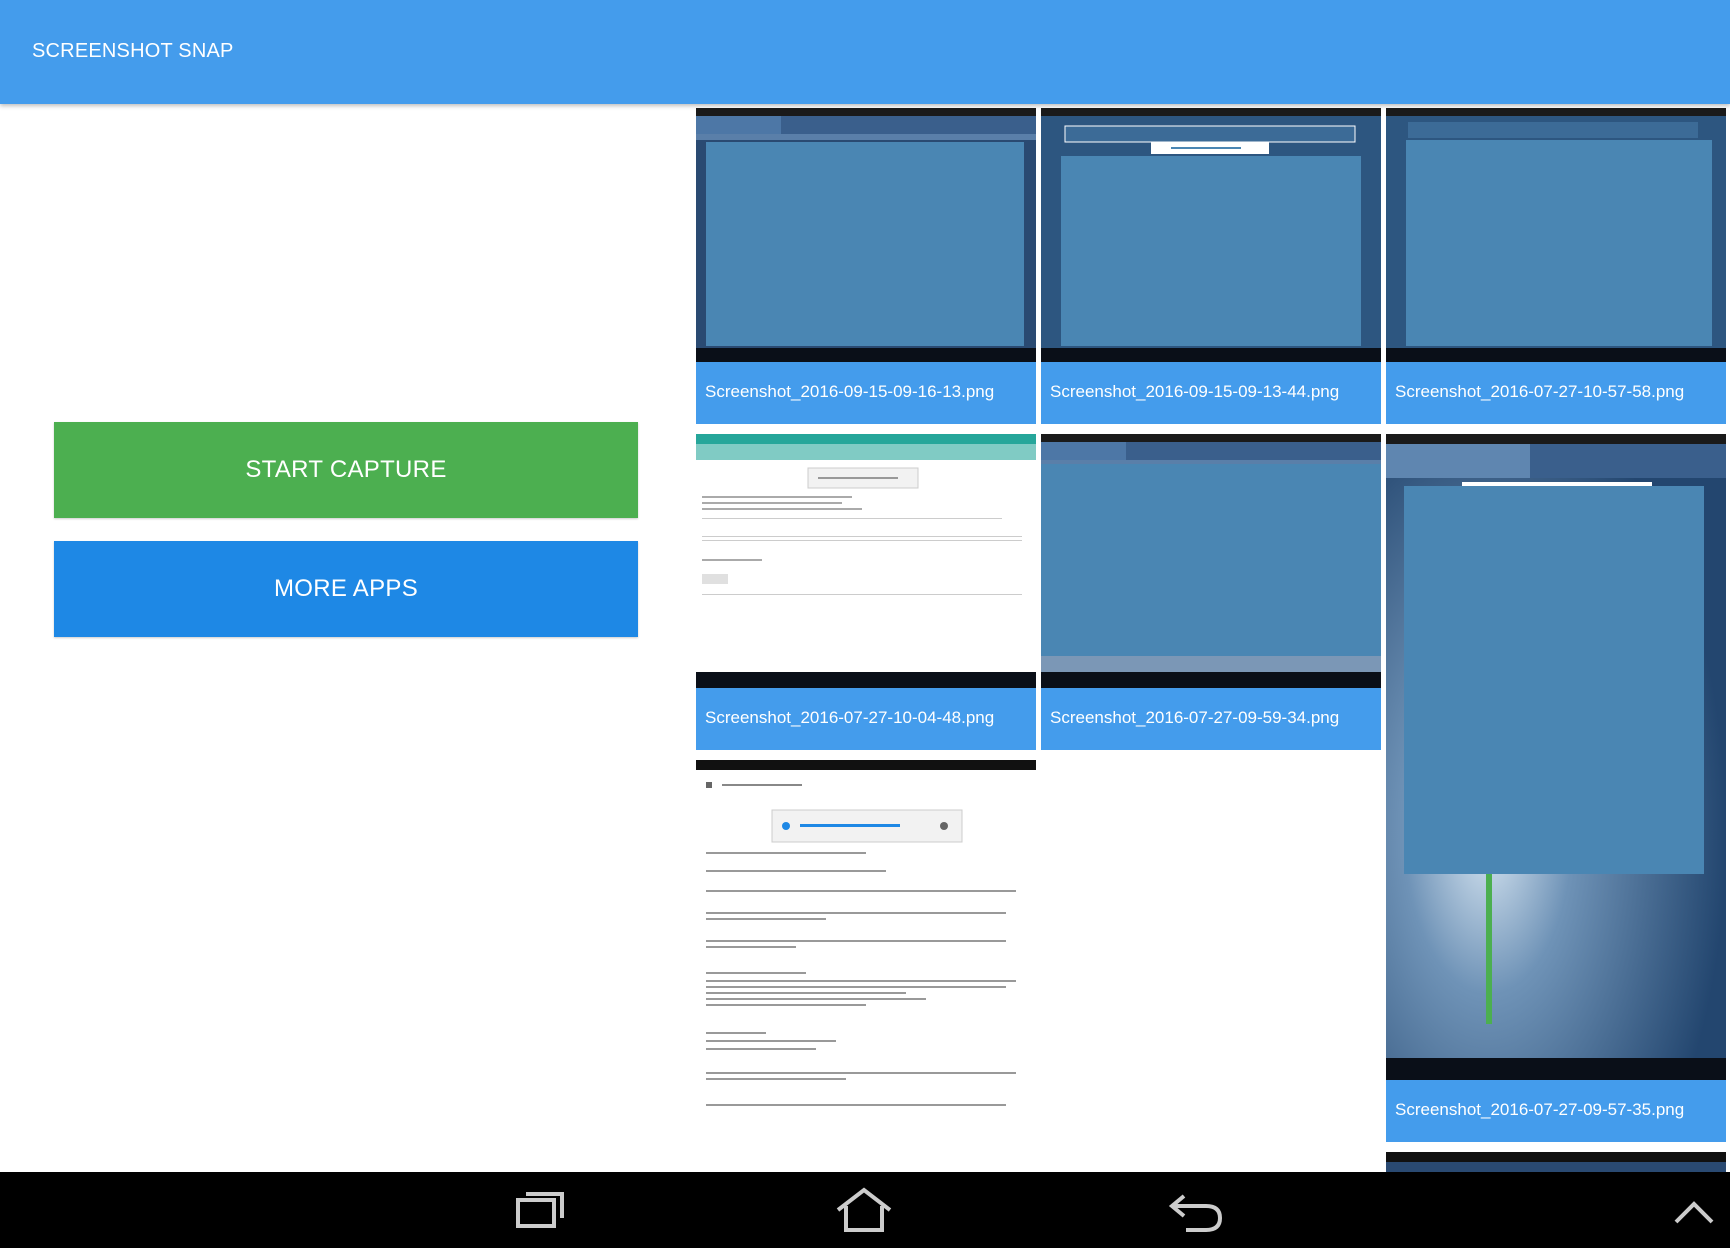  What do you see at coordinates (1556, 393) in the screenshot?
I see `screenshot-filename: Screenshot_2016-07-27-10-57-58.png` at bounding box center [1556, 393].